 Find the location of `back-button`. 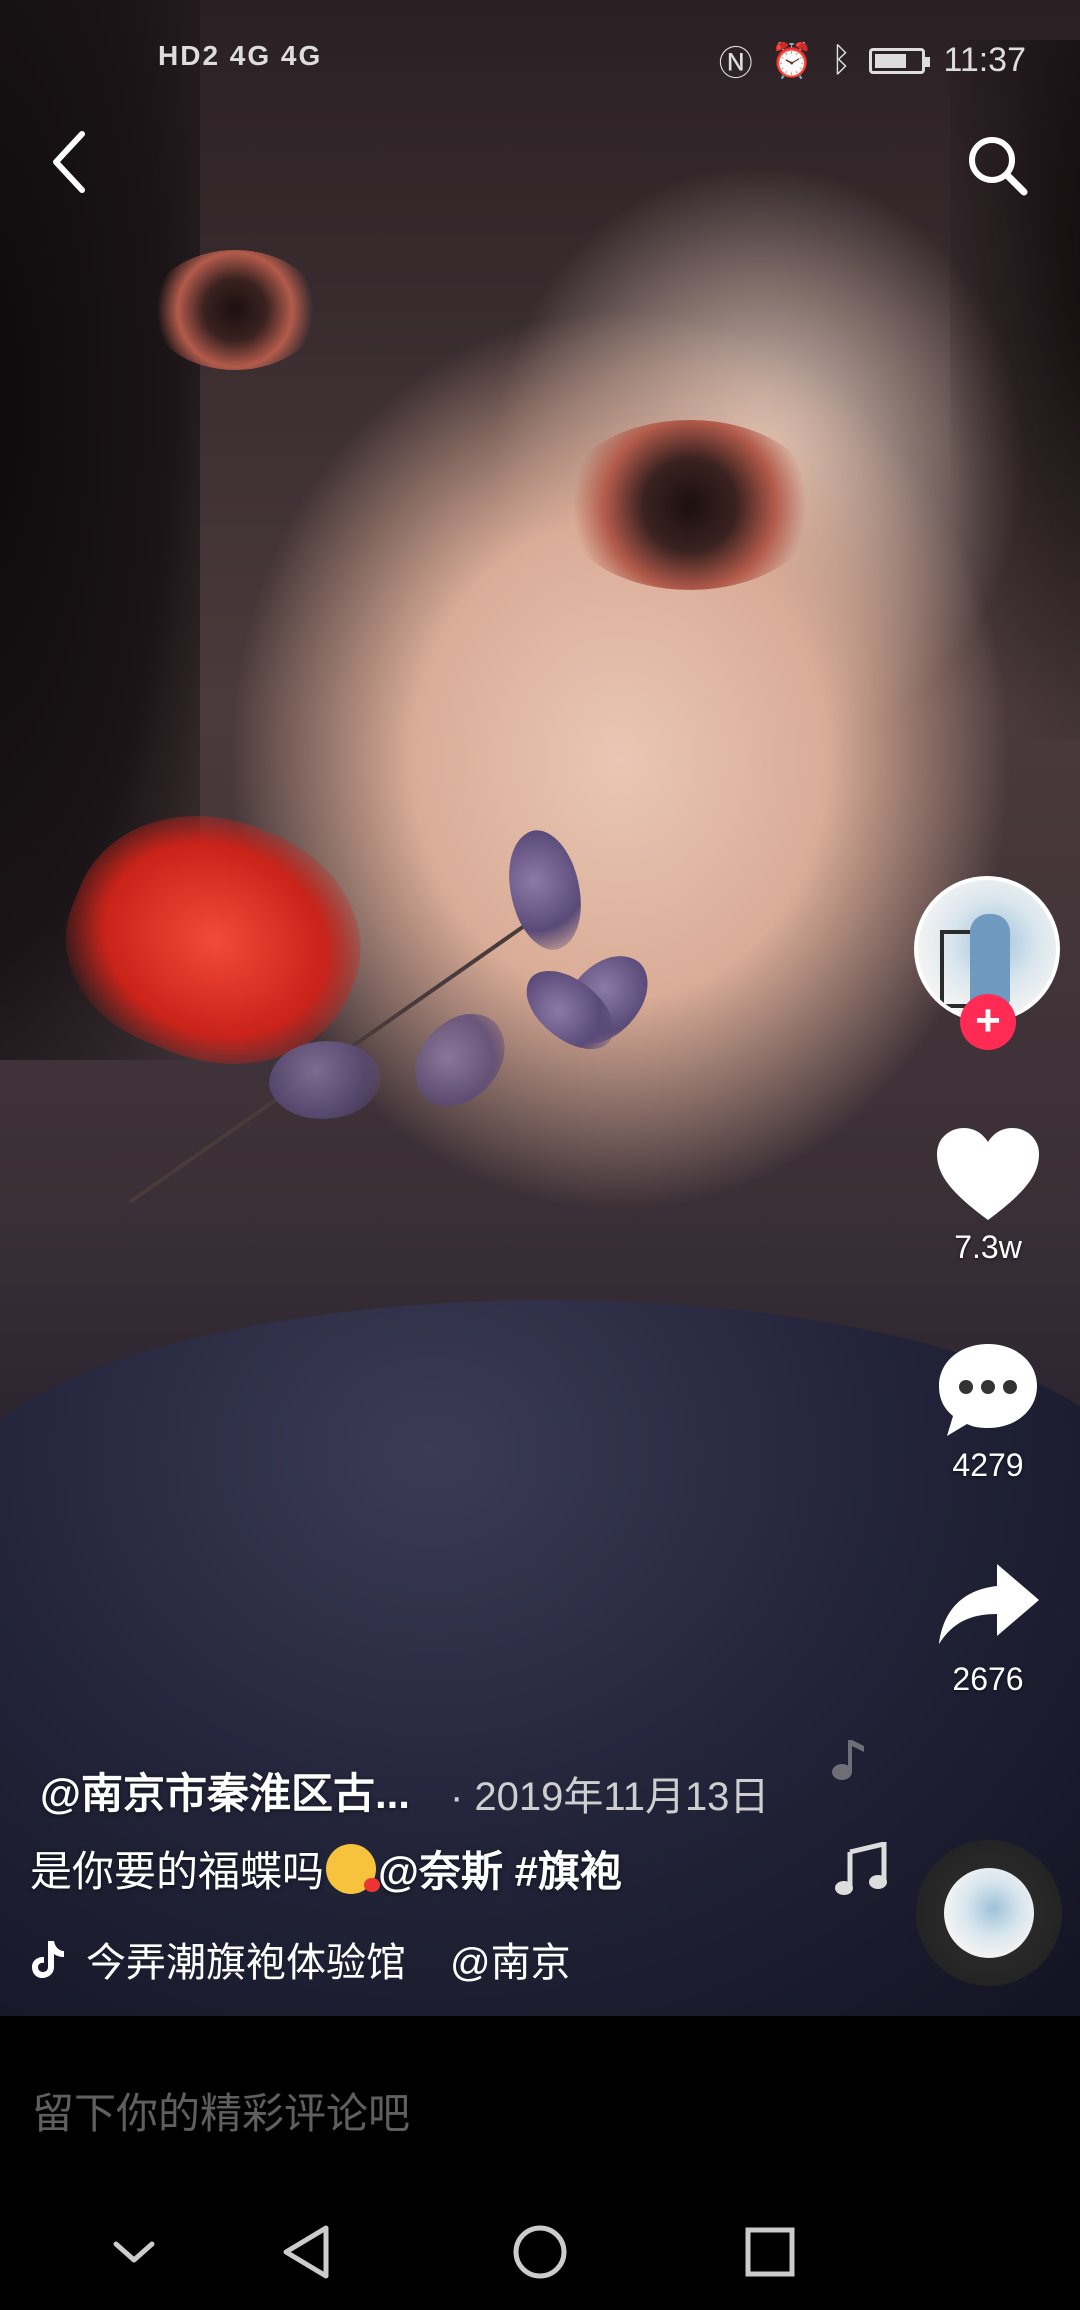

back-button is located at coordinates (70, 162).